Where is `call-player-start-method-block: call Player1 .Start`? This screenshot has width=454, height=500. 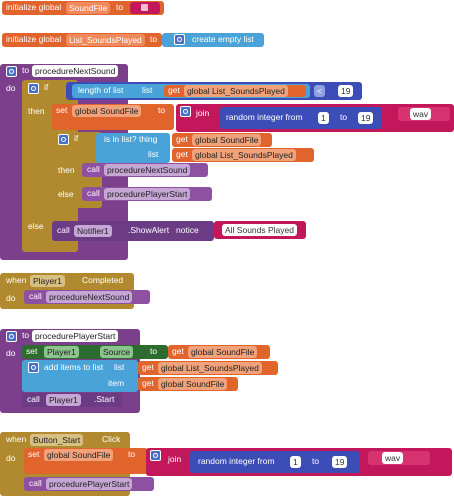
call-player-start-method-block: call Player1 .Start is located at coordinates (72, 400).